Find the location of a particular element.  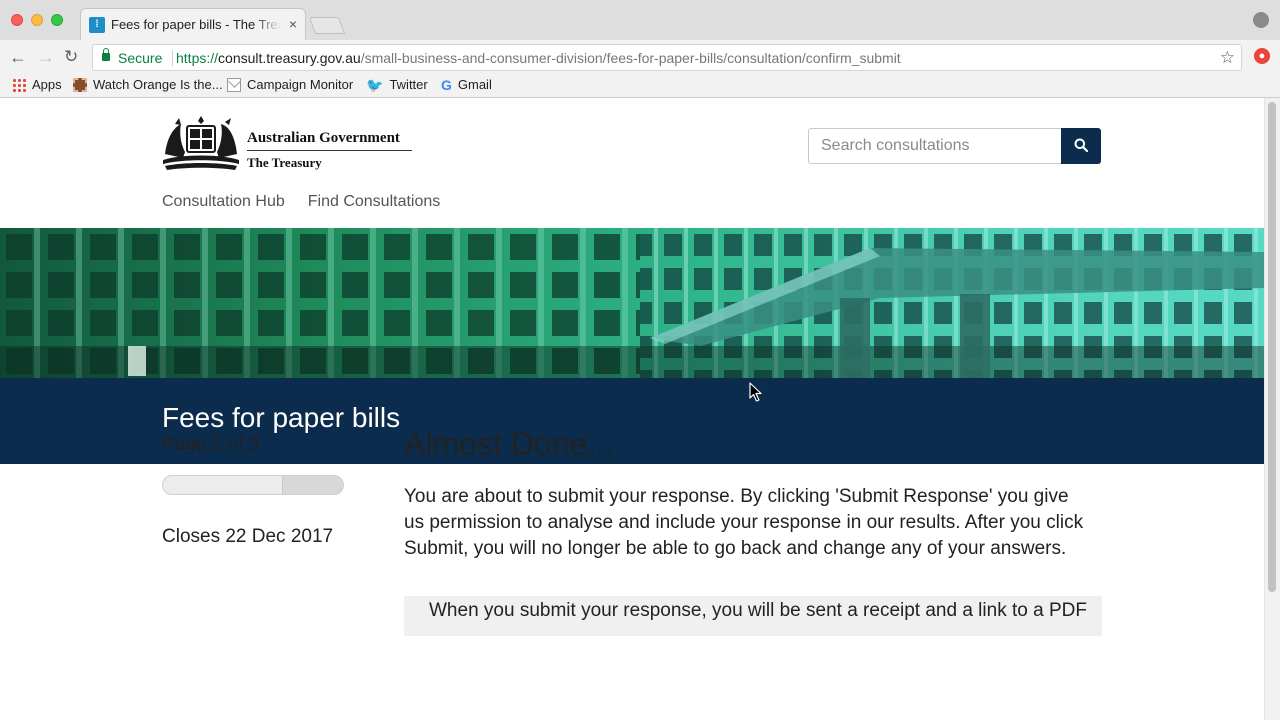

bookmark-label: Twitter is located at coordinates (408, 84).